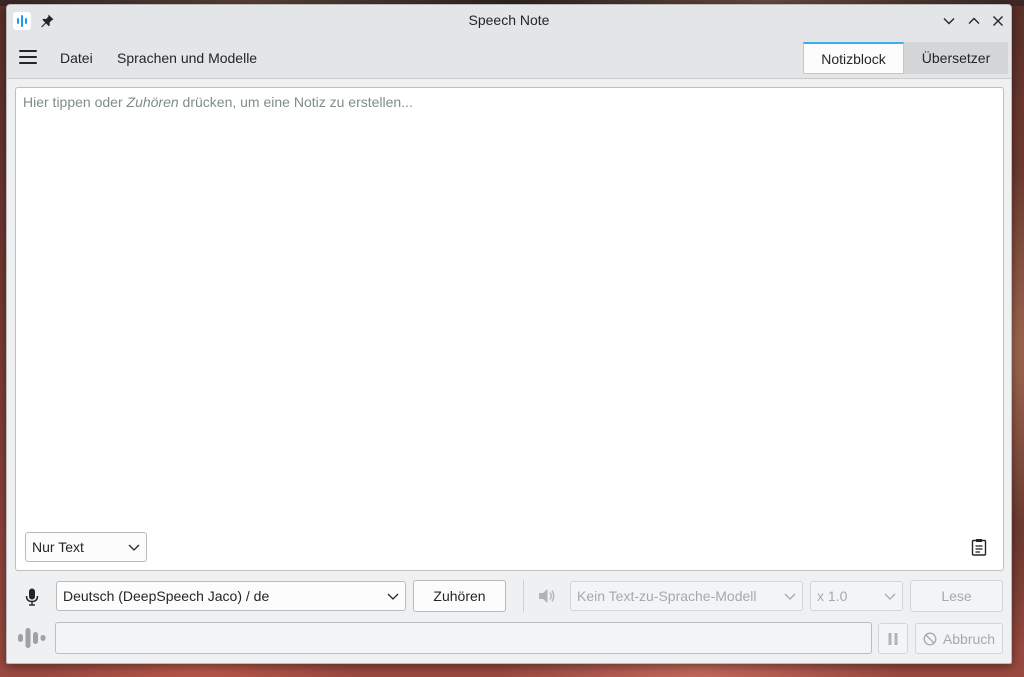  I want to click on title-bar: Speech Note, so click(509, 21).